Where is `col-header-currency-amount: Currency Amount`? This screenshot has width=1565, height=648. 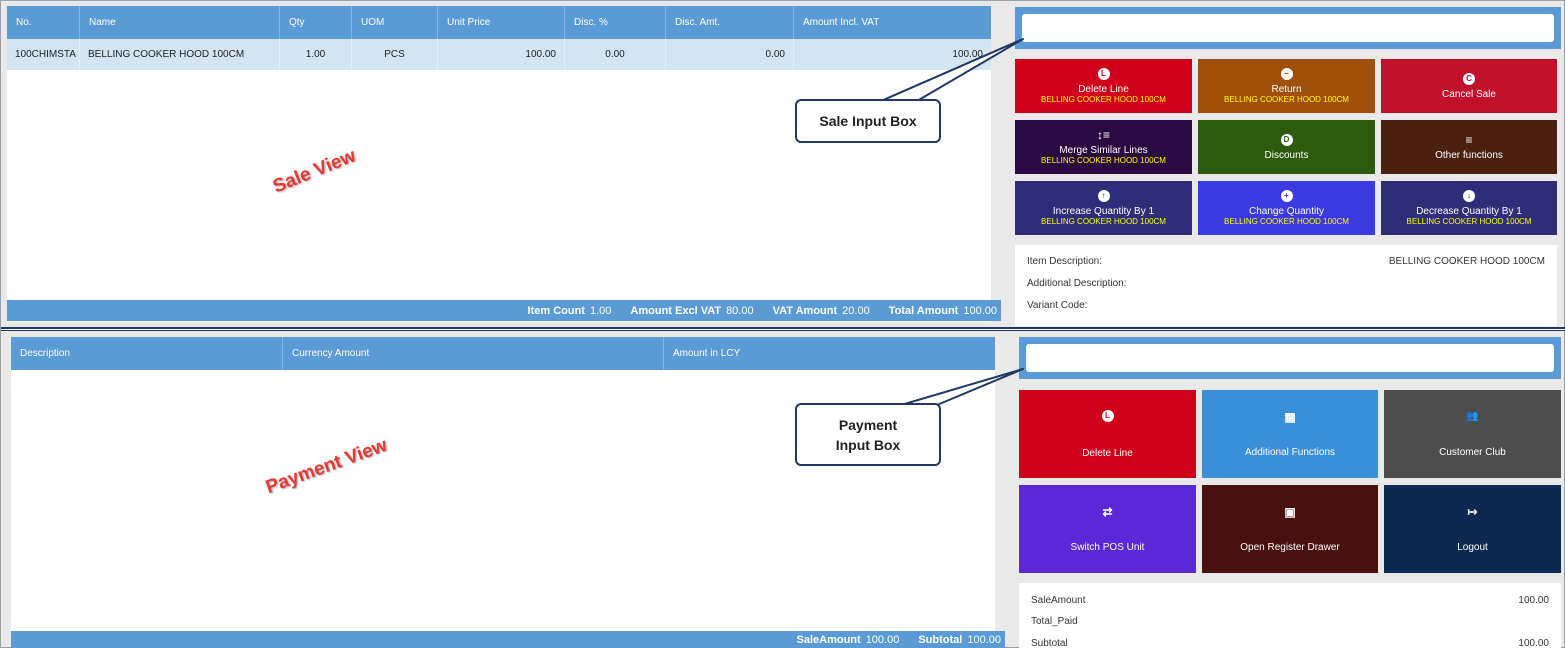
col-header-currency-amount: Currency Amount is located at coordinates (473, 353).